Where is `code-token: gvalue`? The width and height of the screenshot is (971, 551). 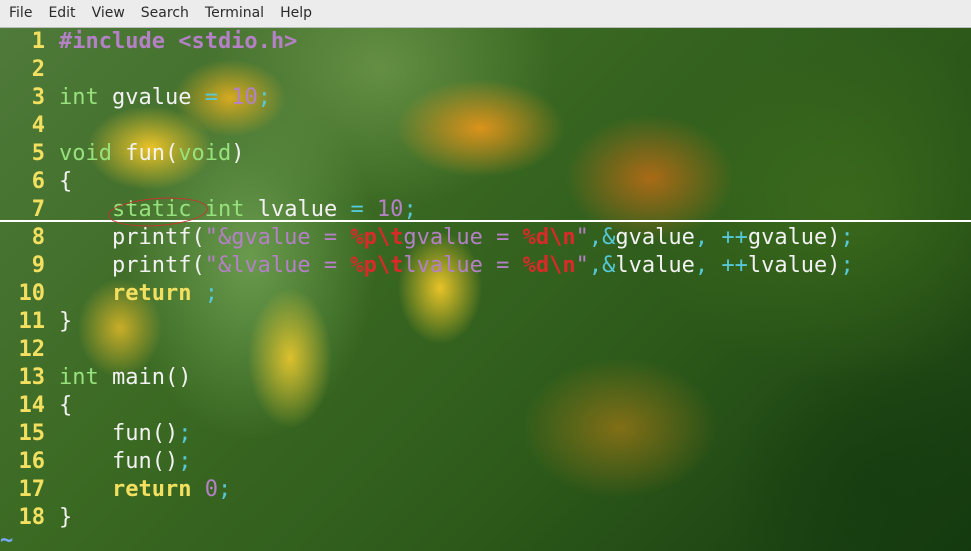 code-token: gvalue is located at coordinates (151, 97).